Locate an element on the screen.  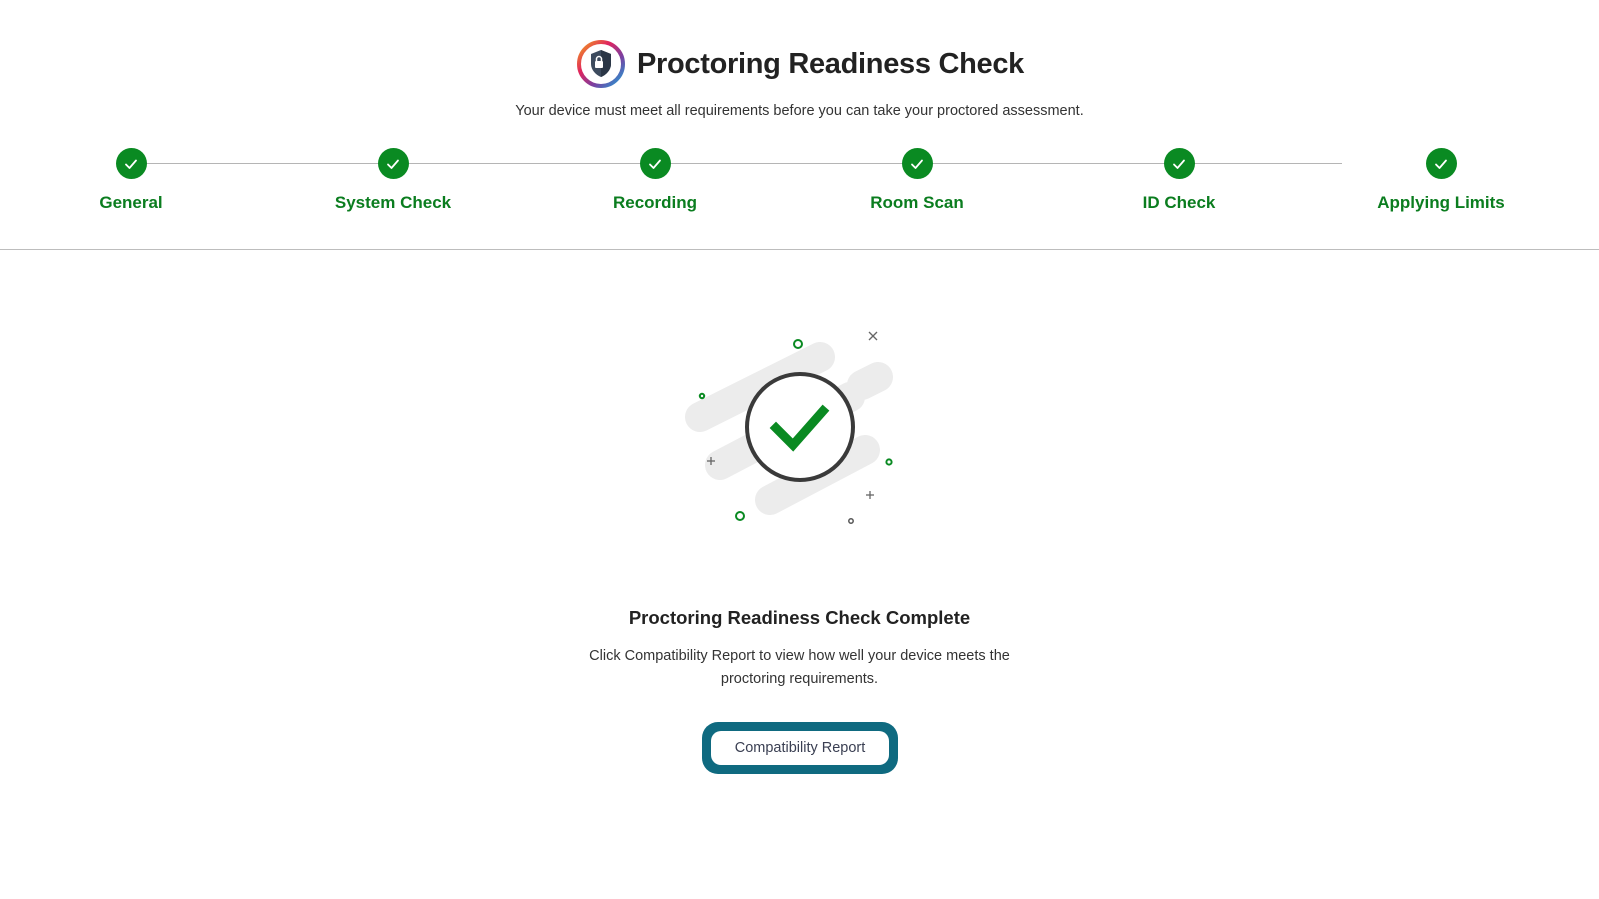
step-general: General is located at coordinates (131, 180).